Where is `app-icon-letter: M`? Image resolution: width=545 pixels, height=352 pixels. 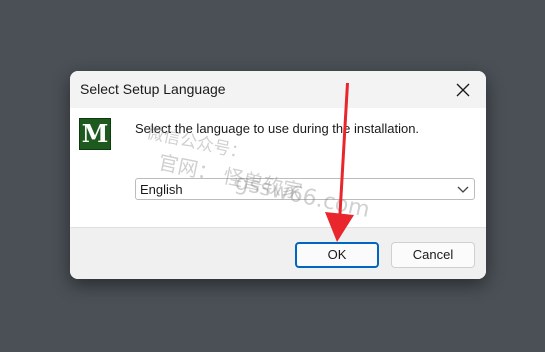 app-icon-letter: M is located at coordinates (95, 133).